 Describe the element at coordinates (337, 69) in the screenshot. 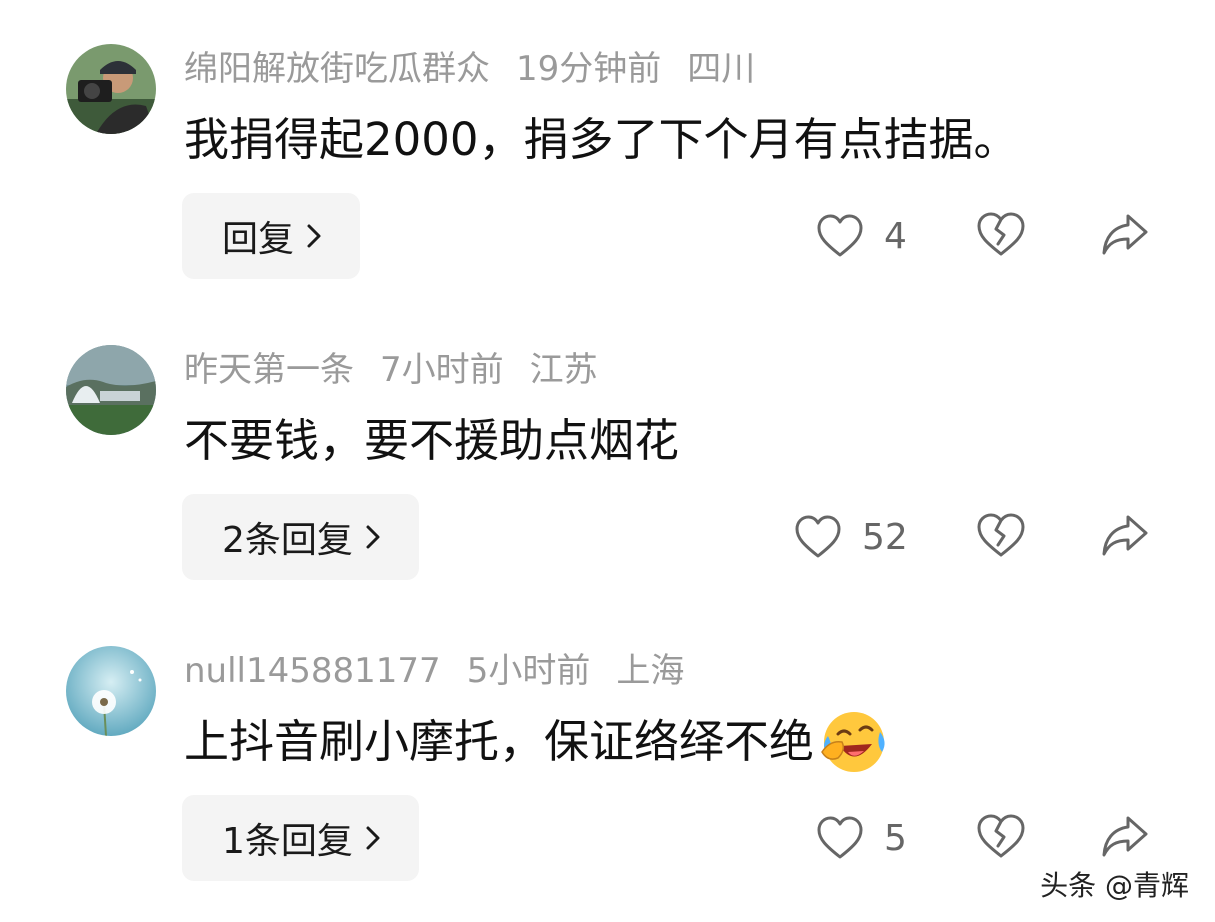

I see `username: 绵阳解放街吃瓜群众` at that location.